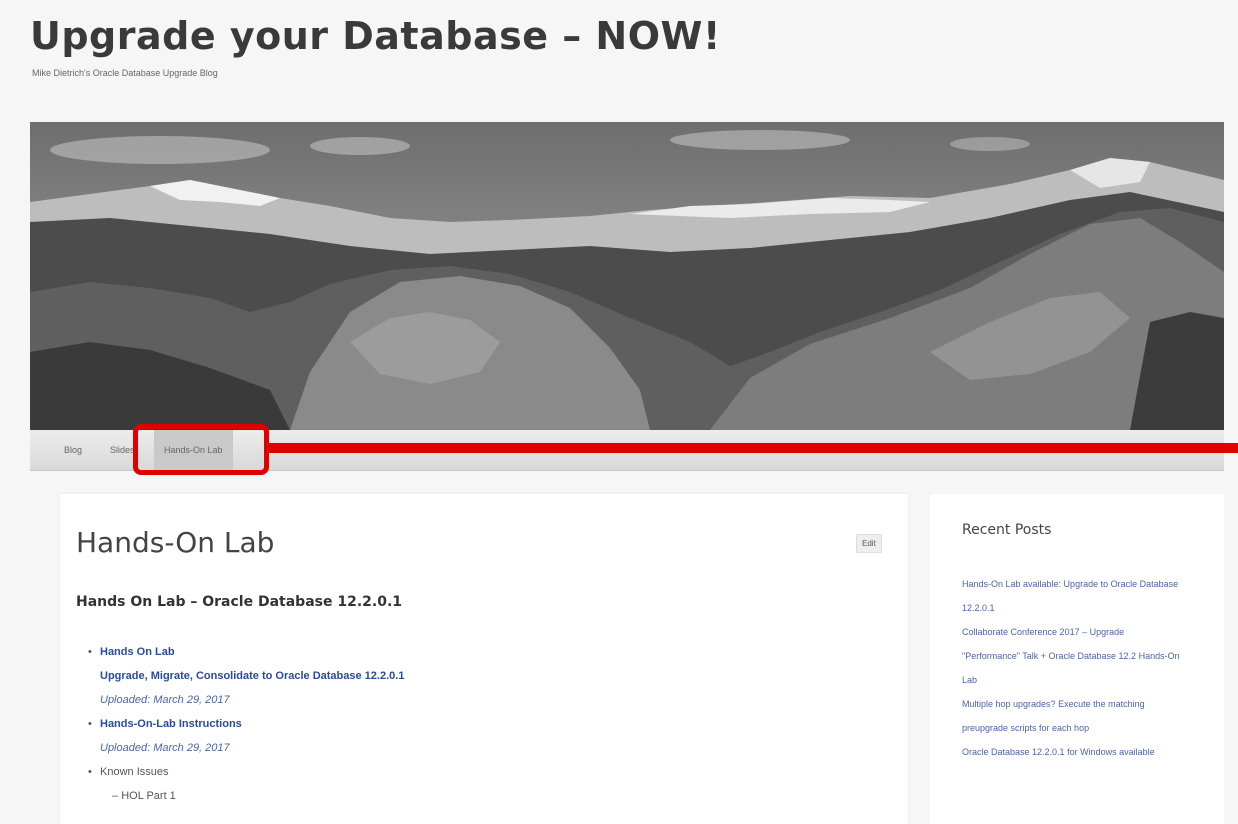 Image resolution: width=1238 pixels, height=824 pixels. Describe the element at coordinates (252, 724) in the screenshot. I see `download-link-instructions: Hands-On-Lab Instructions` at that location.